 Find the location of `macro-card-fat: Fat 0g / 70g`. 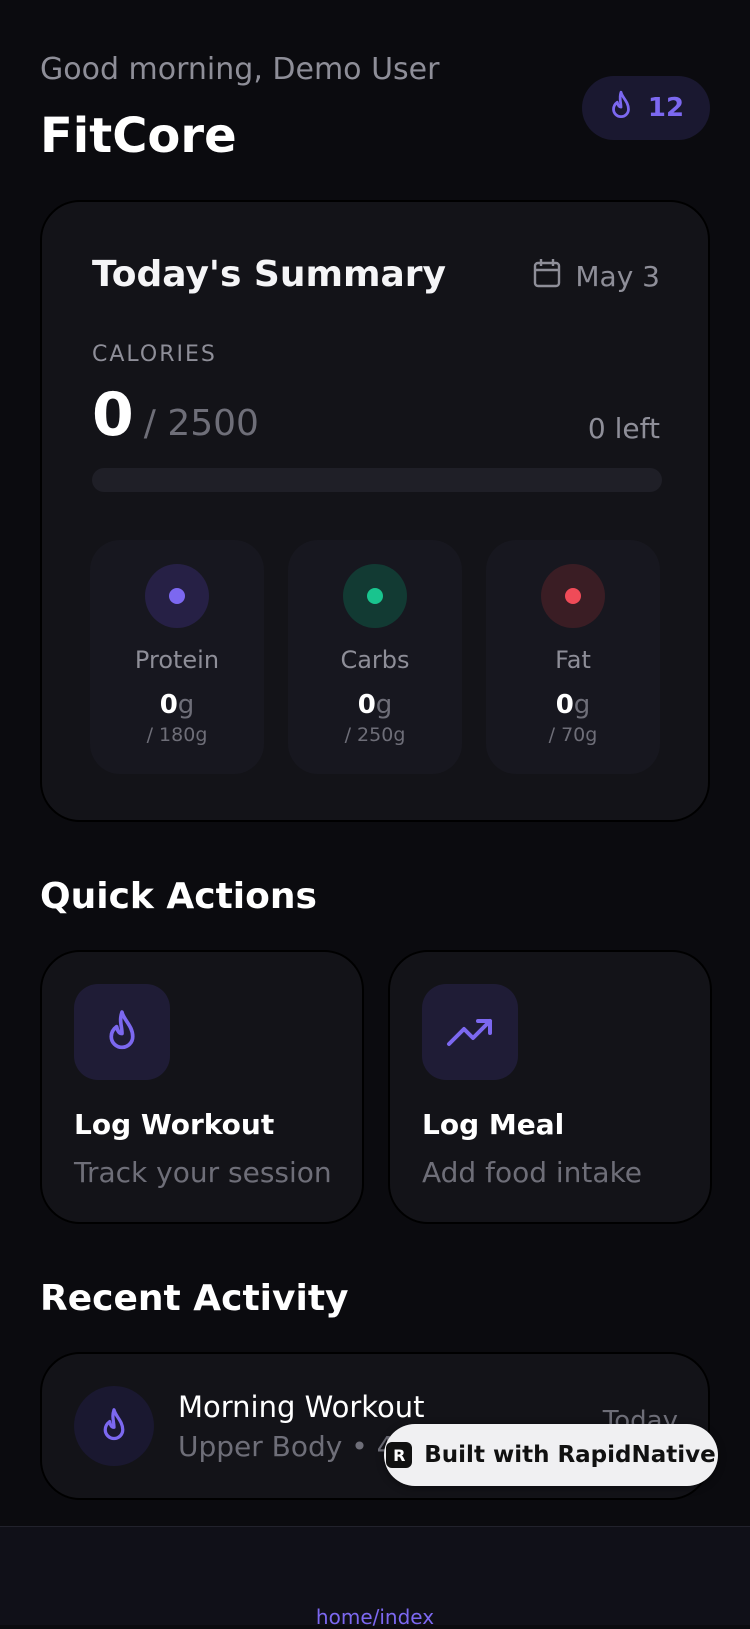

macro-card-fat: Fat 0g / 70g is located at coordinates (573, 657).